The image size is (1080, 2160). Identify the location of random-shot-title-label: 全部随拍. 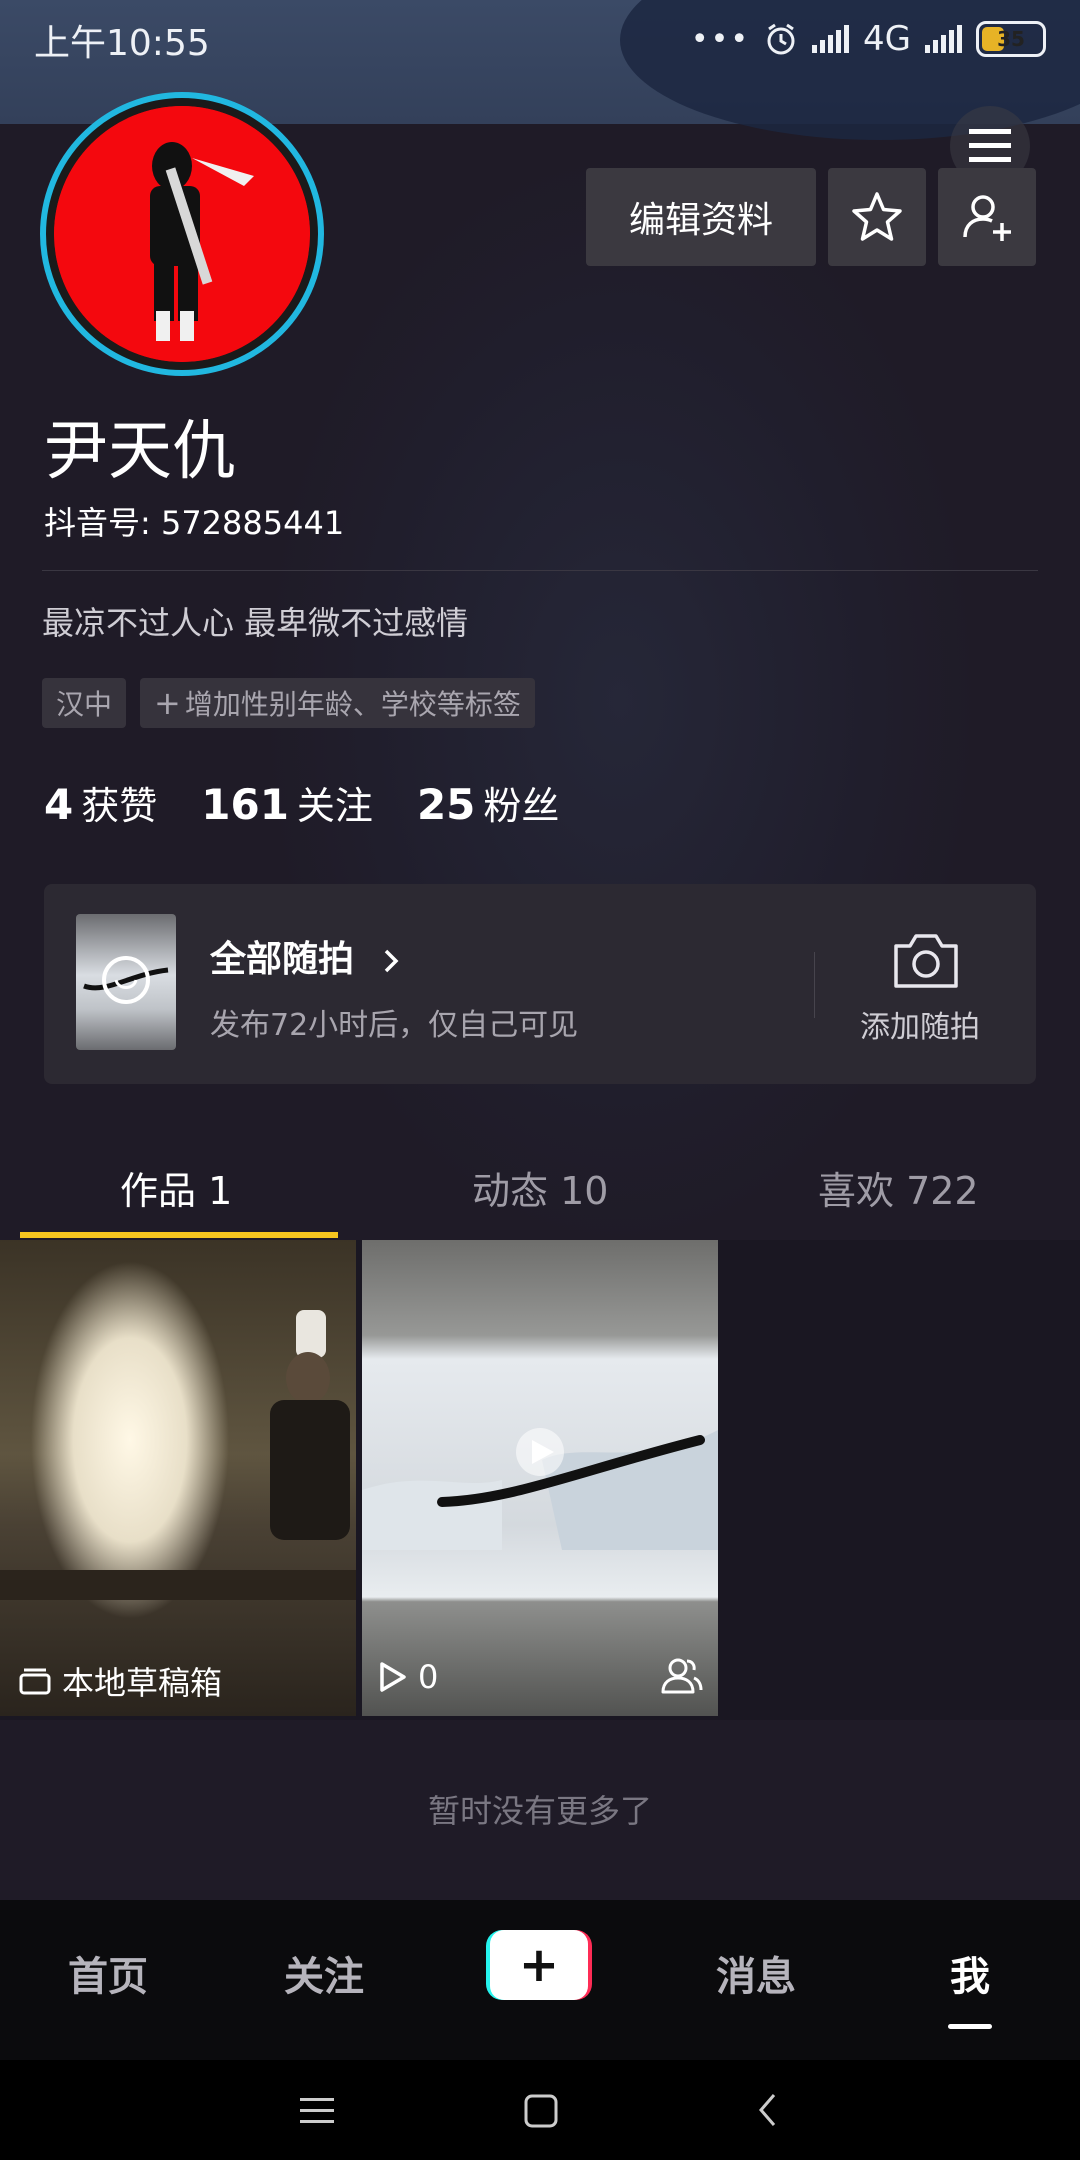
(282, 959).